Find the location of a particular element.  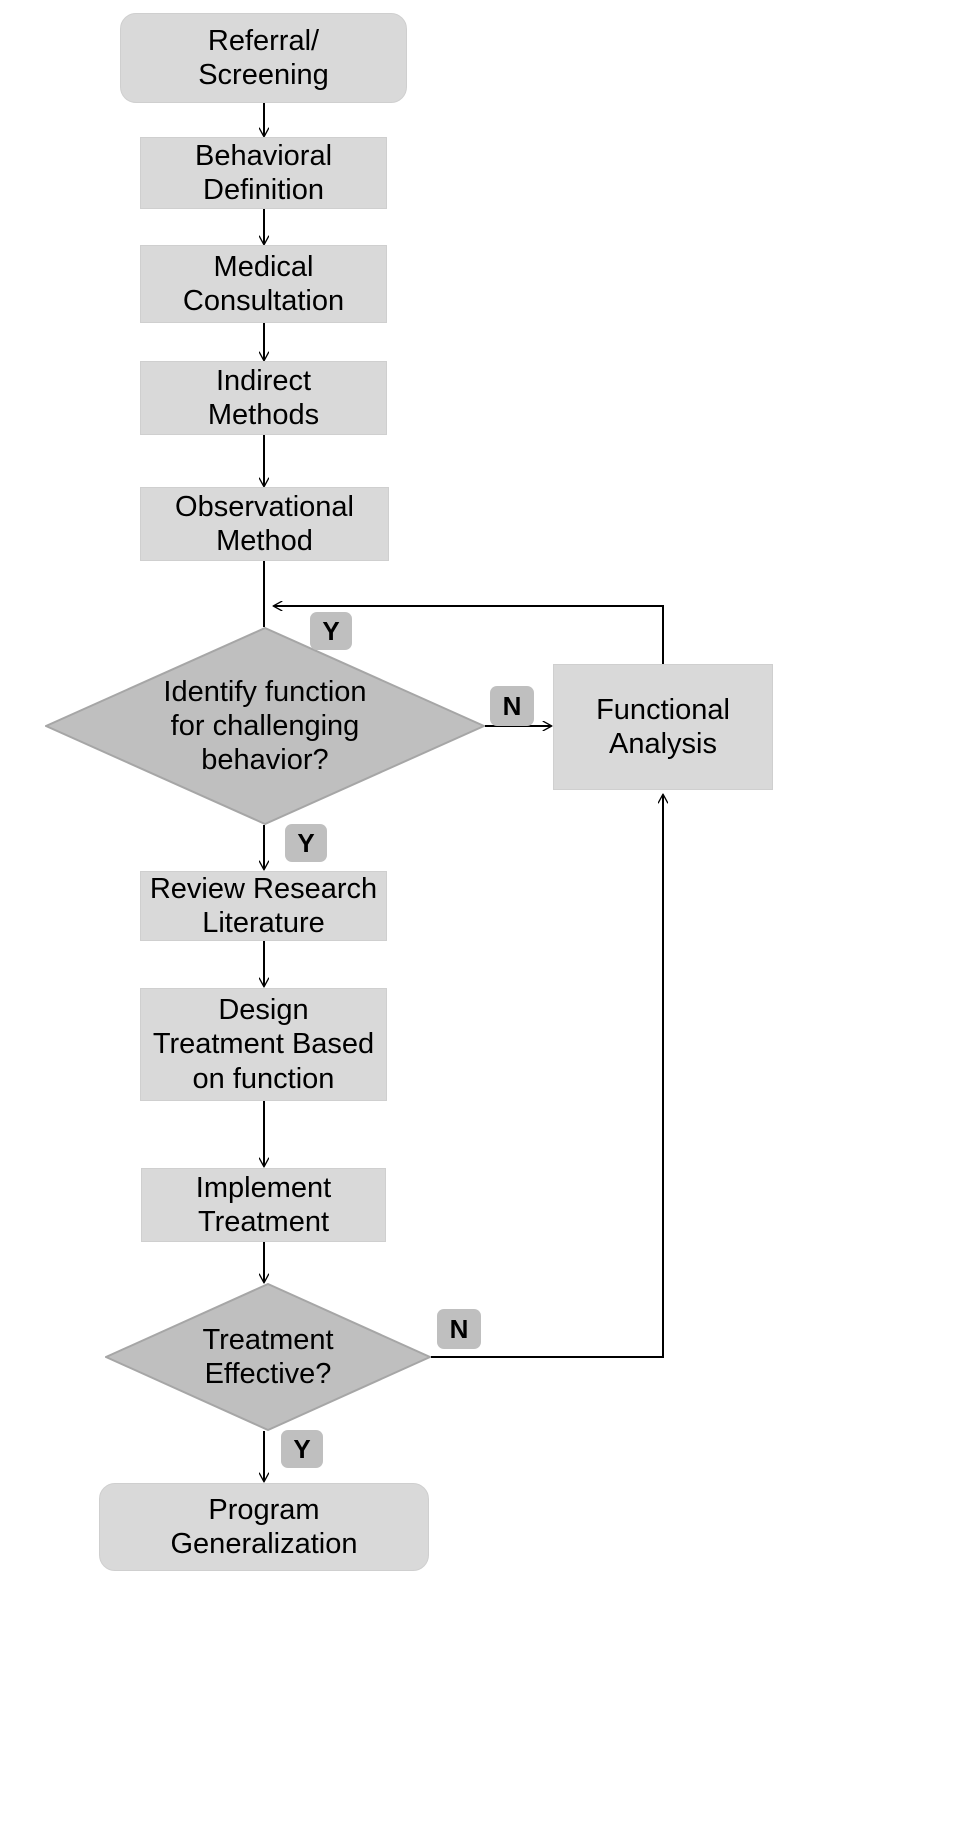

node-design-treatment: Design Treatment Based on function is located at coordinates (263, 1044).